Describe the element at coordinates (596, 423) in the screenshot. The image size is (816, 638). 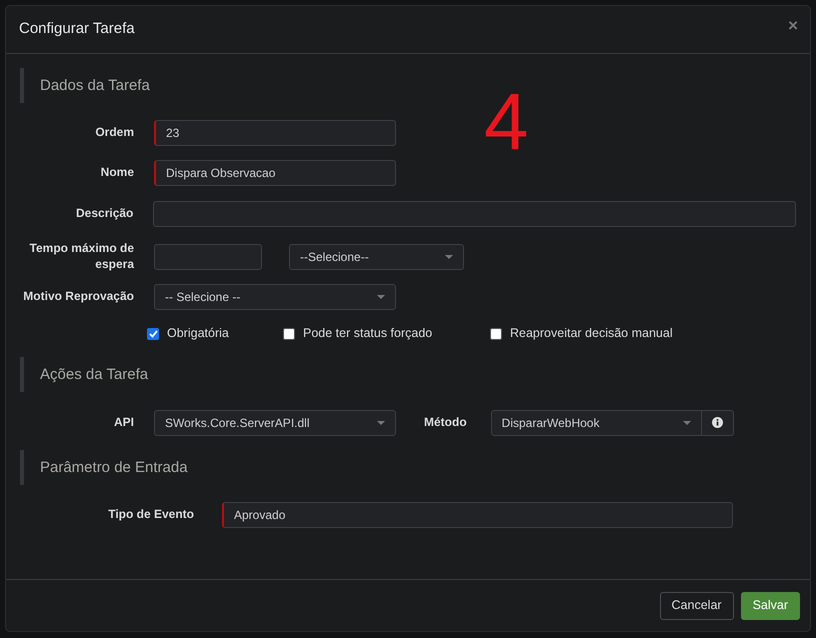
I see `select-field: DispararWebHook` at that location.